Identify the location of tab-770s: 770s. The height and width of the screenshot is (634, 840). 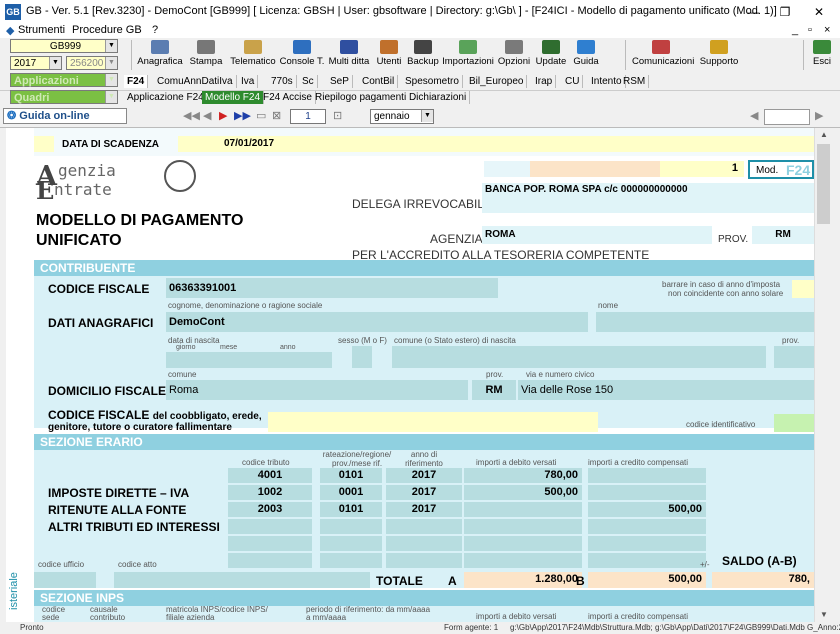
(282, 81).